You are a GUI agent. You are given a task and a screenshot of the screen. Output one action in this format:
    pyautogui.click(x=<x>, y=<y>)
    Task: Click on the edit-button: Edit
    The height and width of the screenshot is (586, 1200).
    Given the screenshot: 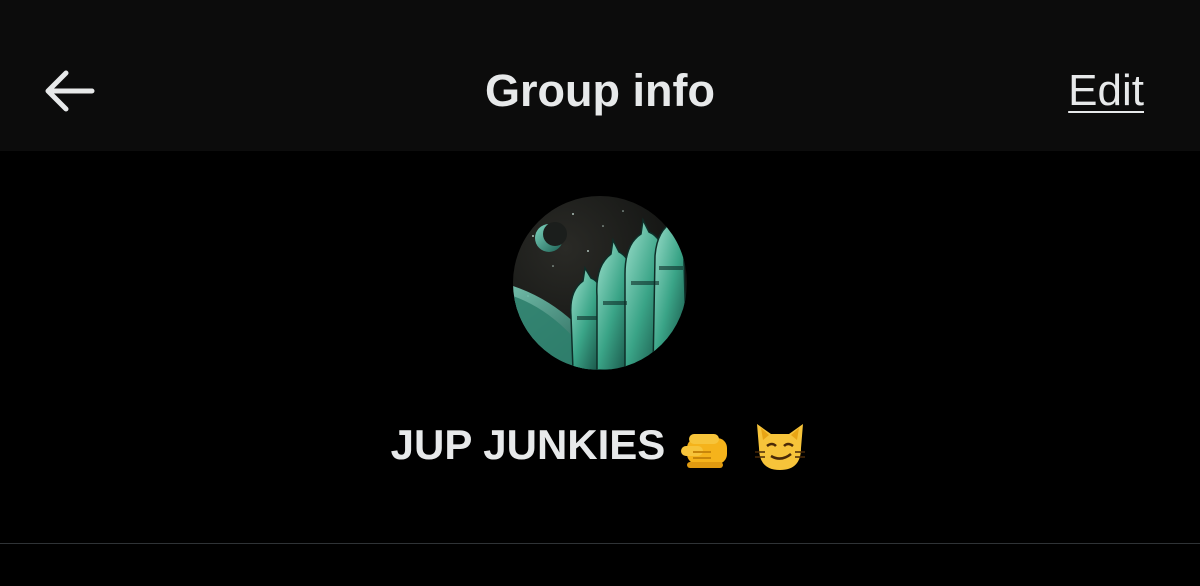 What is the action you would take?
    pyautogui.click(x=1106, y=91)
    